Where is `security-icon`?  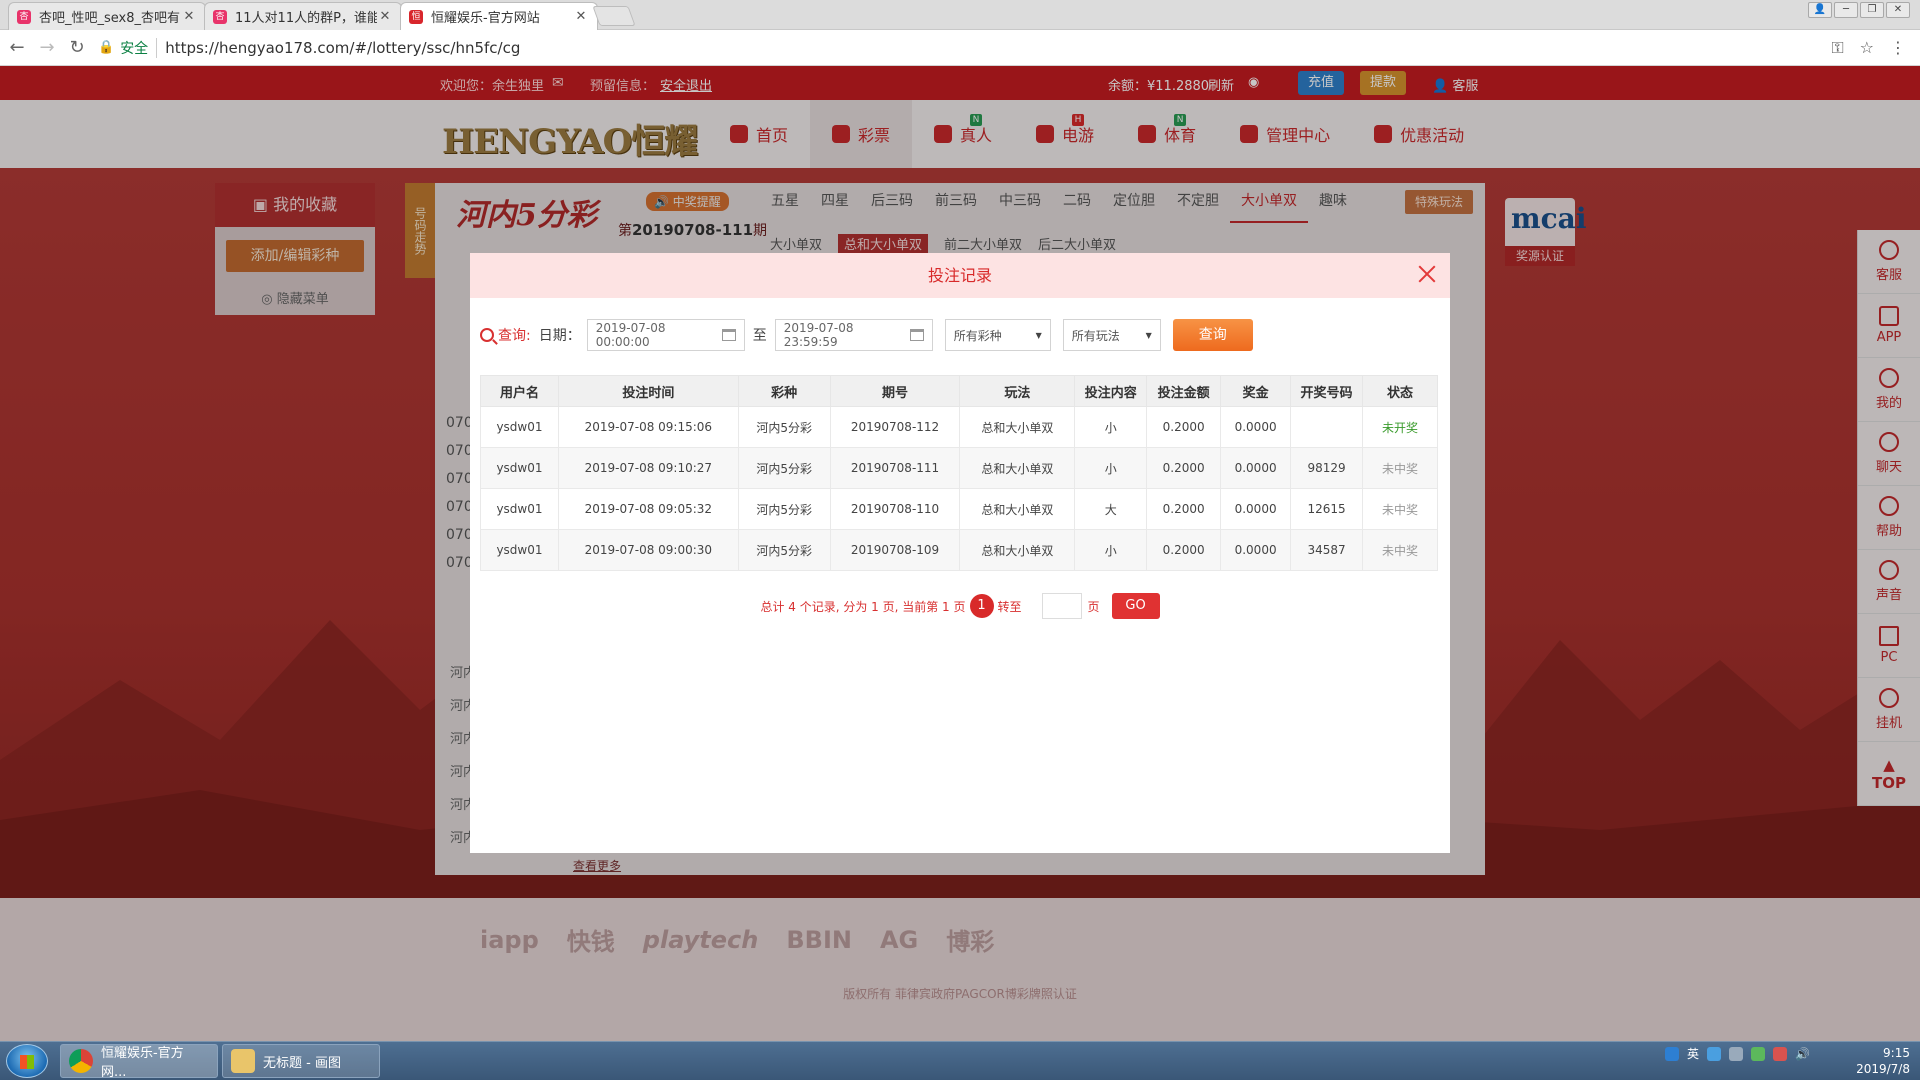
security-icon is located at coordinates (1758, 1053).